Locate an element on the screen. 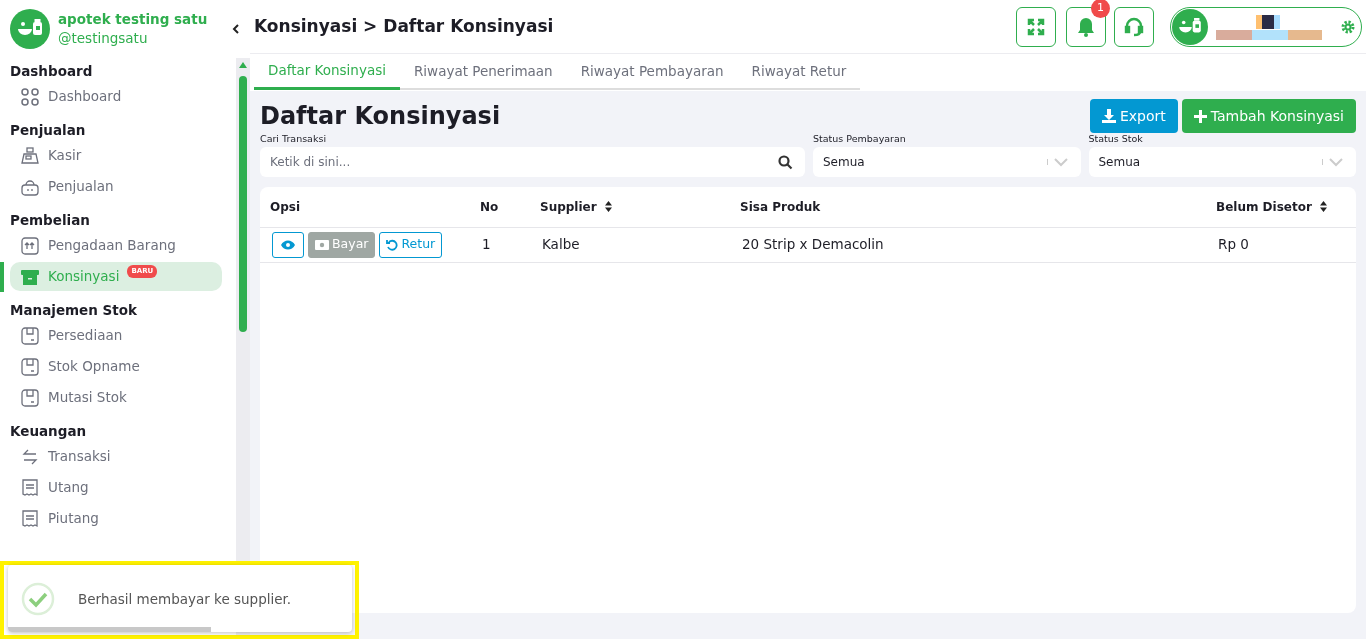 The width and height of the screenshot is (1366, 639). collapse-chevron-icon is located at coordinates (236, 29).